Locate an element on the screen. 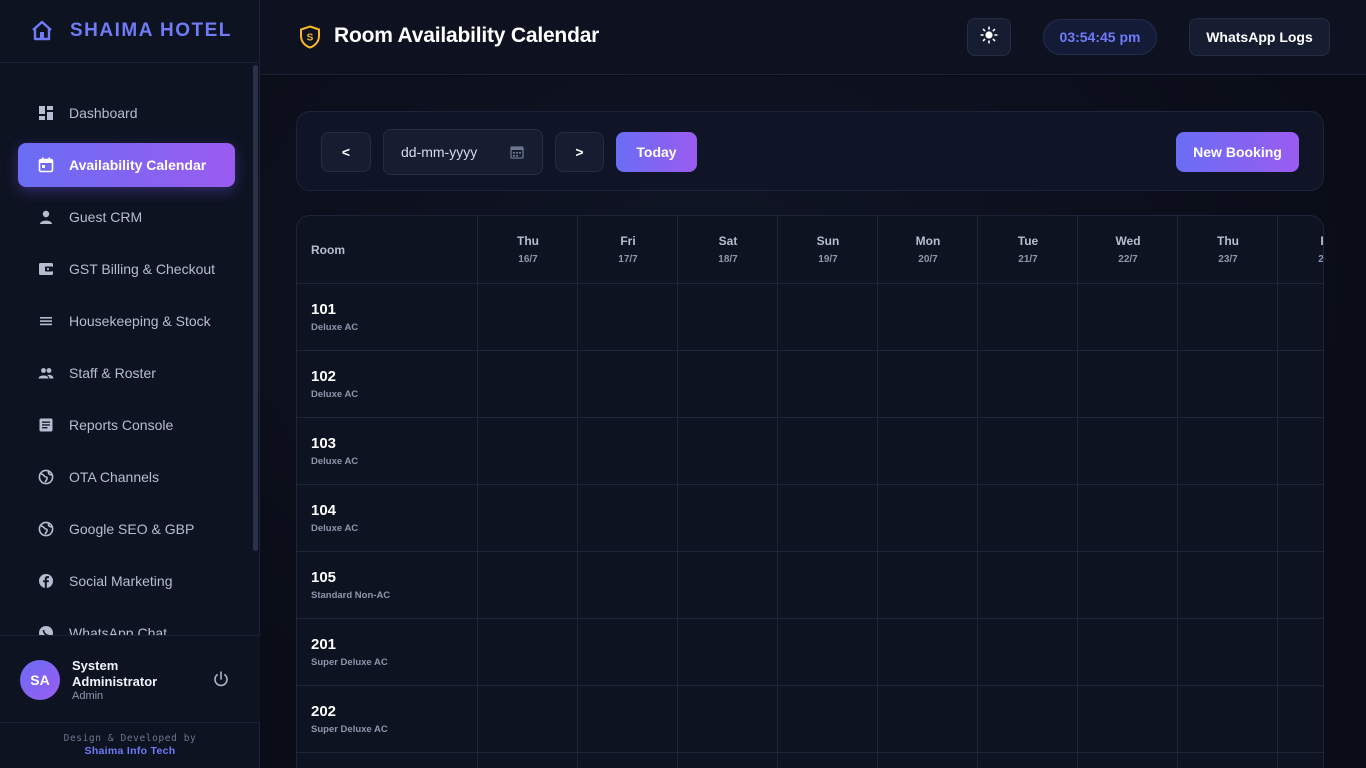 The image size is (1366, 768). clock: 03:54:45 pm is located at coordinates (1100, 37).